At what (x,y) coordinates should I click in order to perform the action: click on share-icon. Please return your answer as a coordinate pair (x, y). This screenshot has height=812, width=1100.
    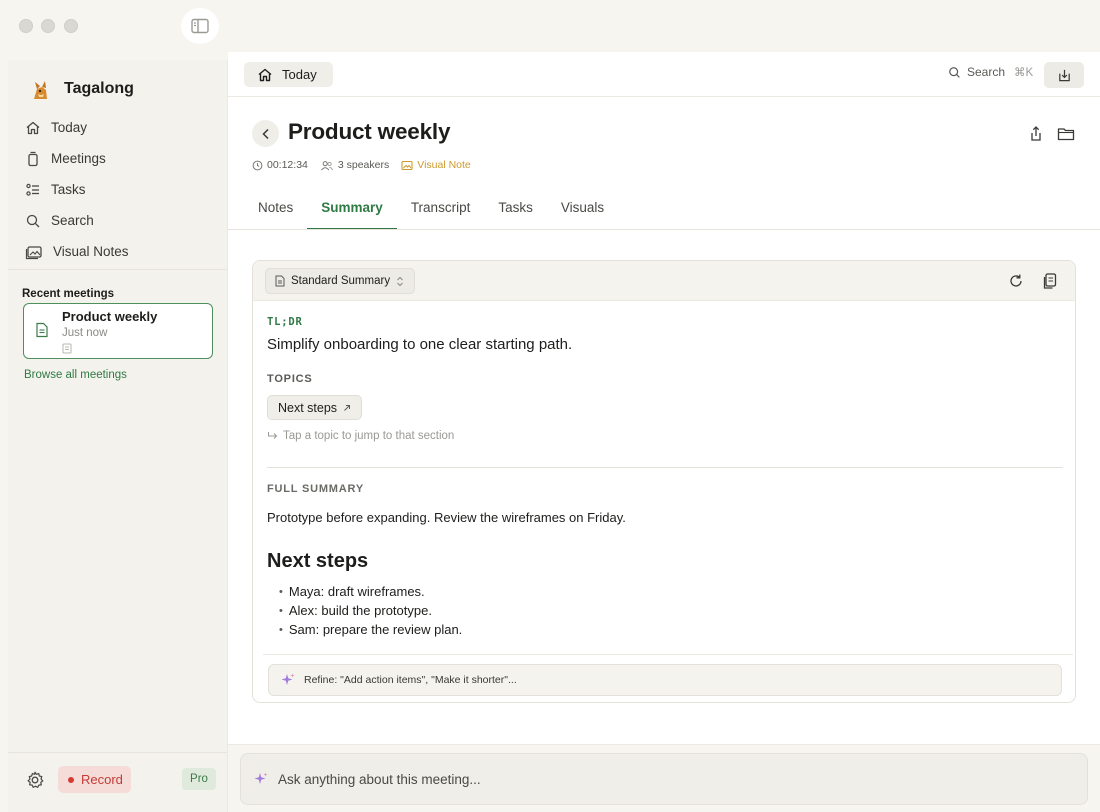
    Looking at the image, I should click on (1036, 134).